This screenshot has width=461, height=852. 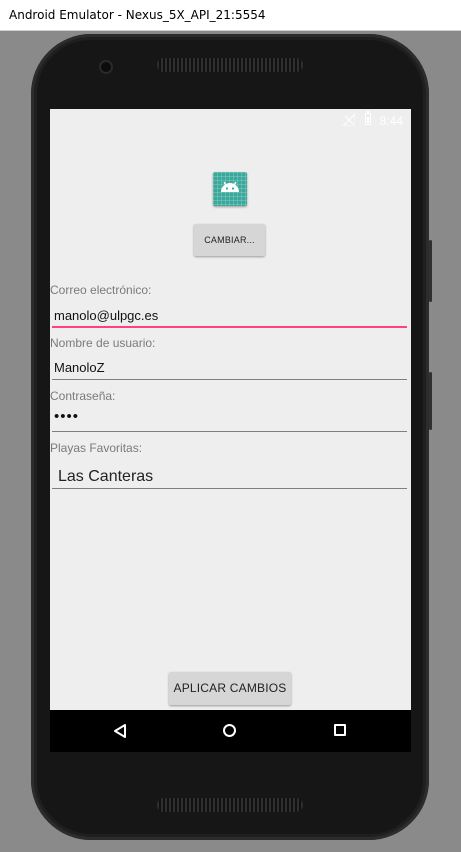 What do you see at coordinates (229, 368) in the screenshot?
I see `username-field: ManoloZ` at bounding box center [229, 368].